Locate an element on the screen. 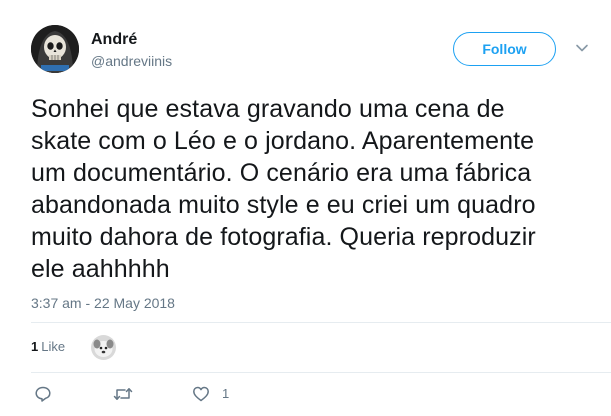 The width and height of the screenshot is (611, 416). follow-button: Follow is located at coordinates (504, 49).